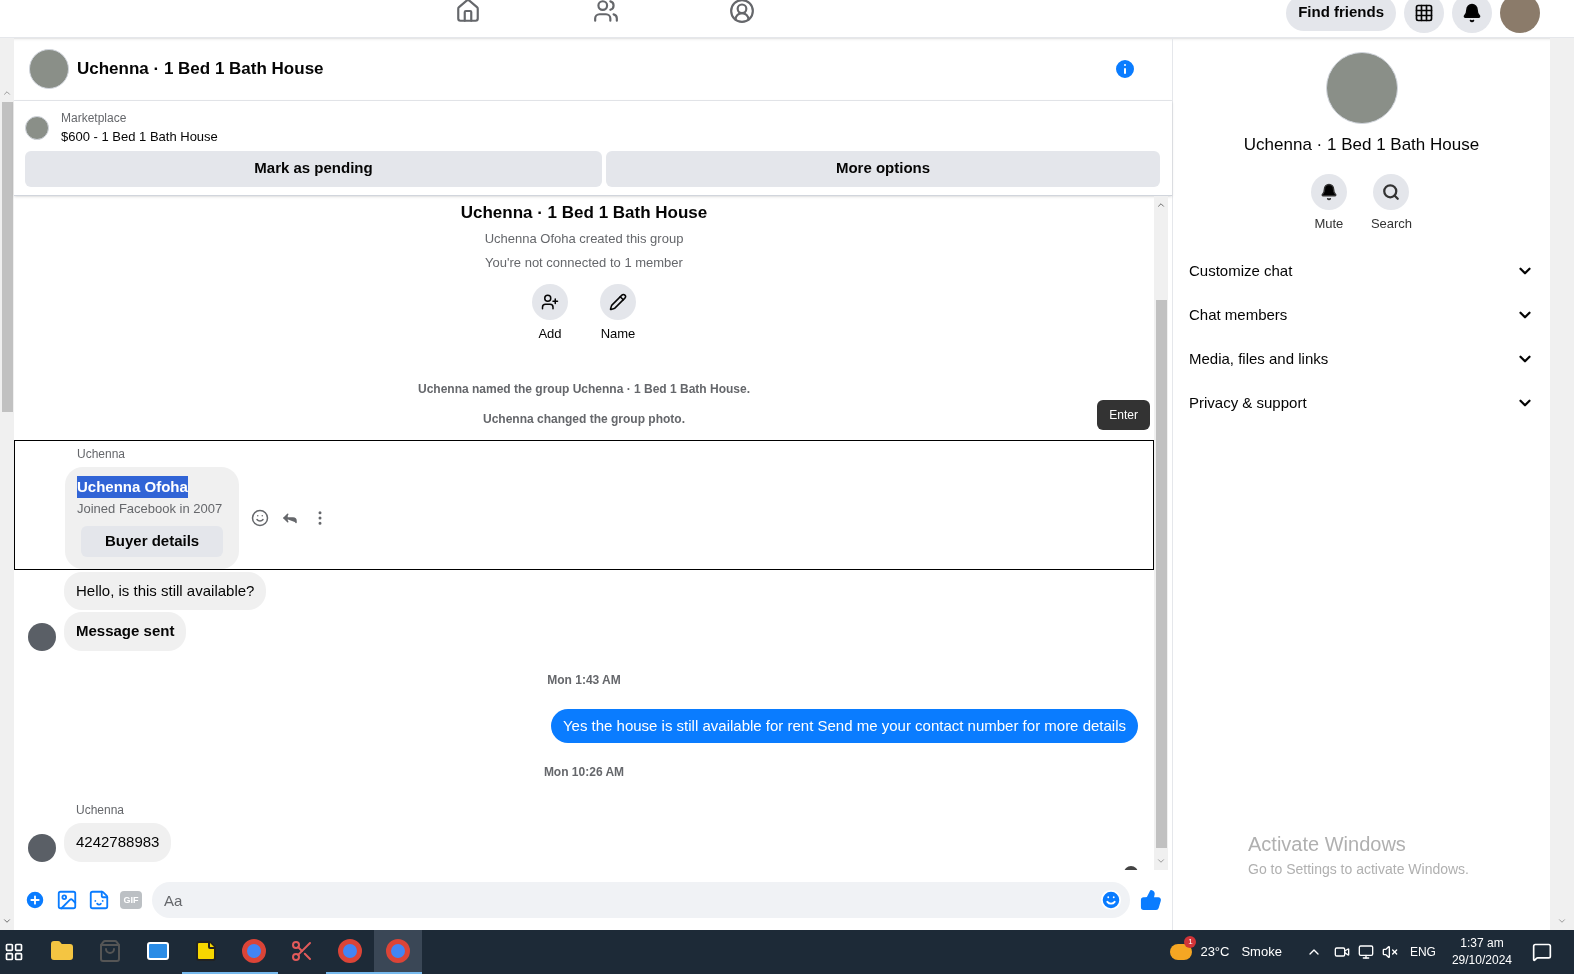 This screenshot has height=974, width=1574. I want to click on account-avatar, so click(1520, 16).